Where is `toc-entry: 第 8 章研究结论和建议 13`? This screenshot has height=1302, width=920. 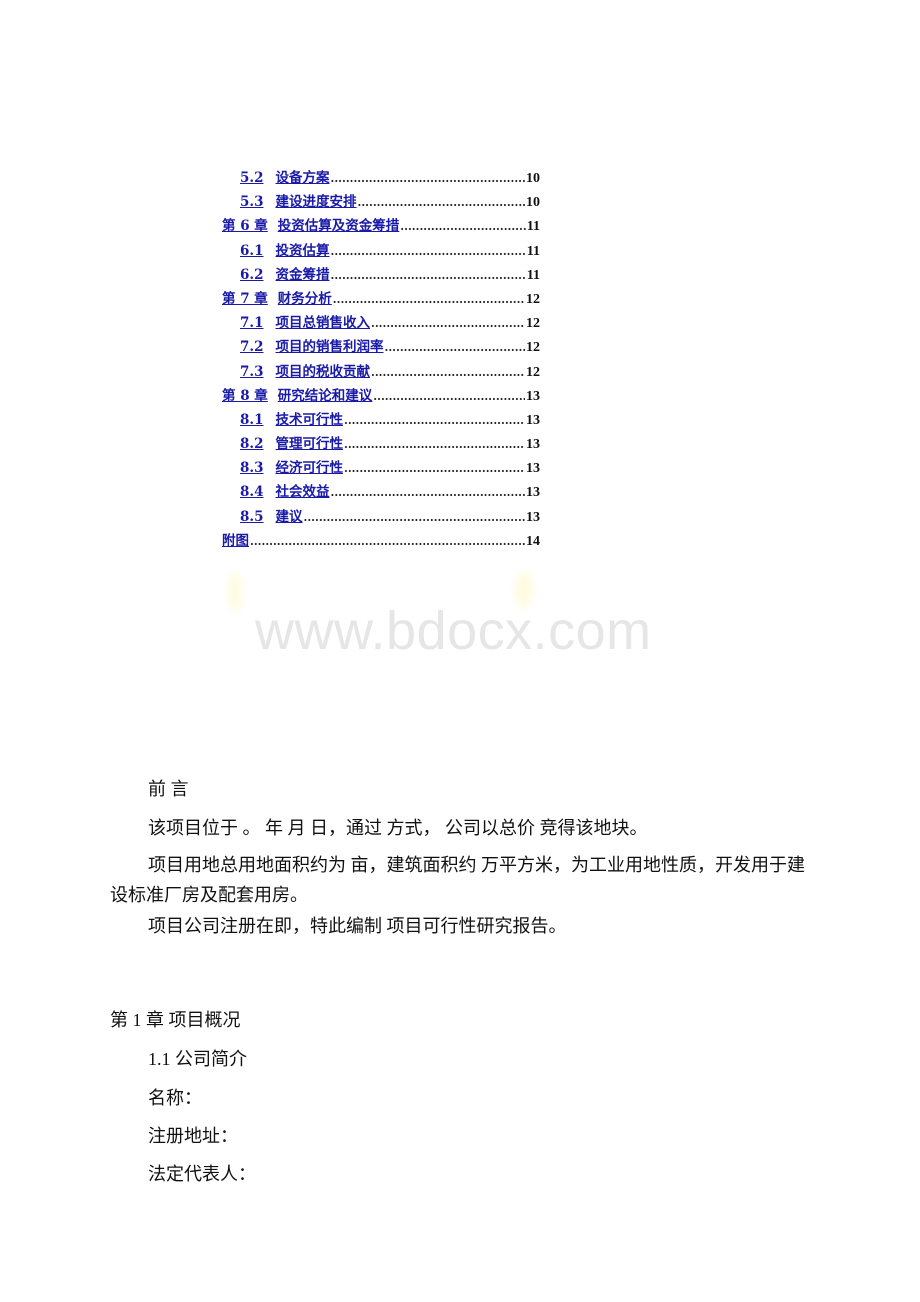
toc-entry: 第 8 章研究结论和建议 13 is located at coordinates (381, 396).